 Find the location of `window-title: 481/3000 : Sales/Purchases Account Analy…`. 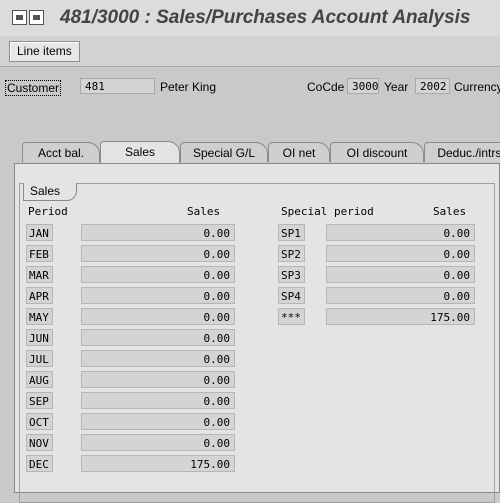

window-title: 481/3000 : Sales/Purchases Account Analy… is located at coordinates (265, 17).